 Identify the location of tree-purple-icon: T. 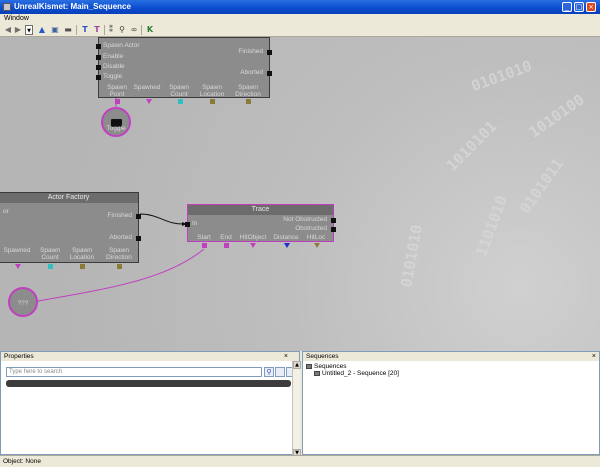
(97, 30).